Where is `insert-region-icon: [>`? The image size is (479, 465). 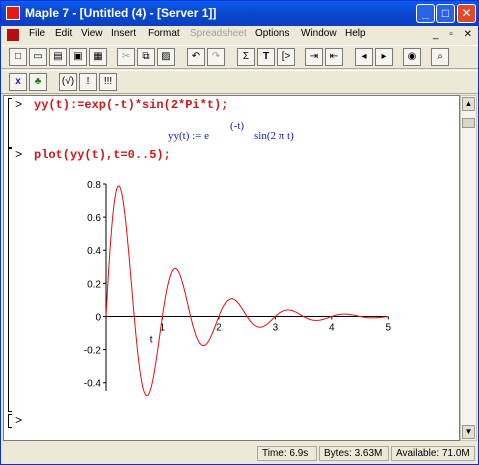 insert-region-icon: [> is located at coordinates (286, 57).